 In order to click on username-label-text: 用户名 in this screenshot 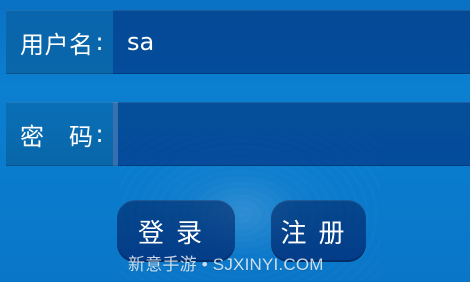, I will do `click(57, 44)`.